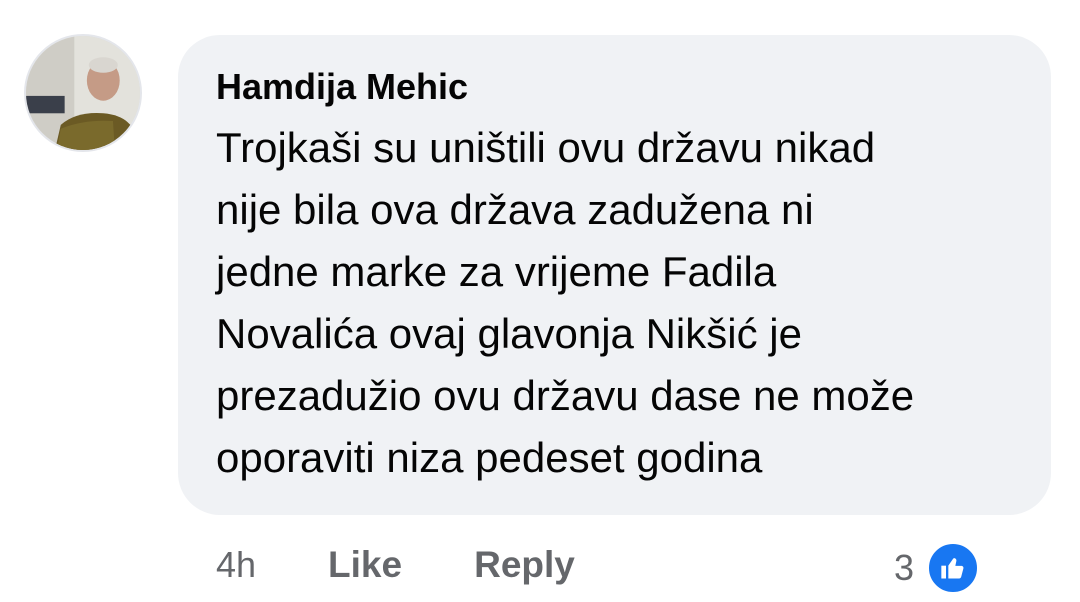 Image resolution: width=1080 pixels, height=602 pixels. I want to click on thumbs-up-icon, so click(953, 568).